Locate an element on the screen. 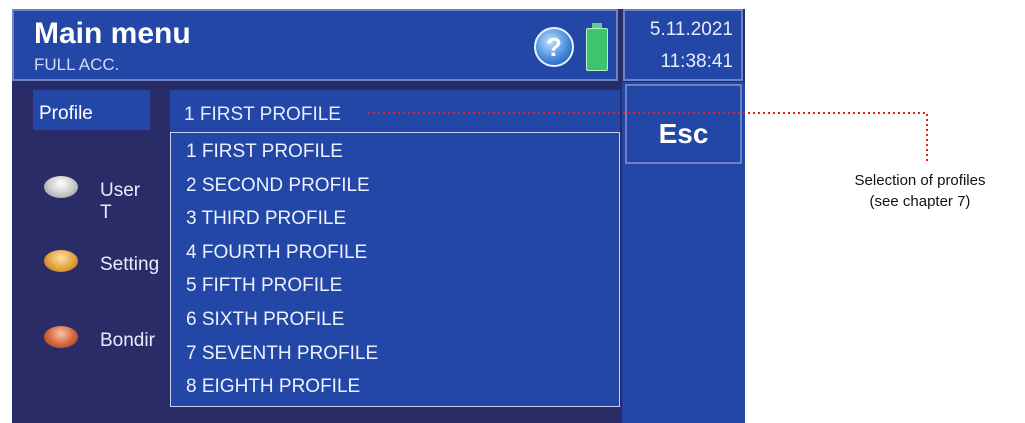 This screenshot has height=423, width=1025. callout-line-1: Selection of profiles is located at coordinates (920, 180).